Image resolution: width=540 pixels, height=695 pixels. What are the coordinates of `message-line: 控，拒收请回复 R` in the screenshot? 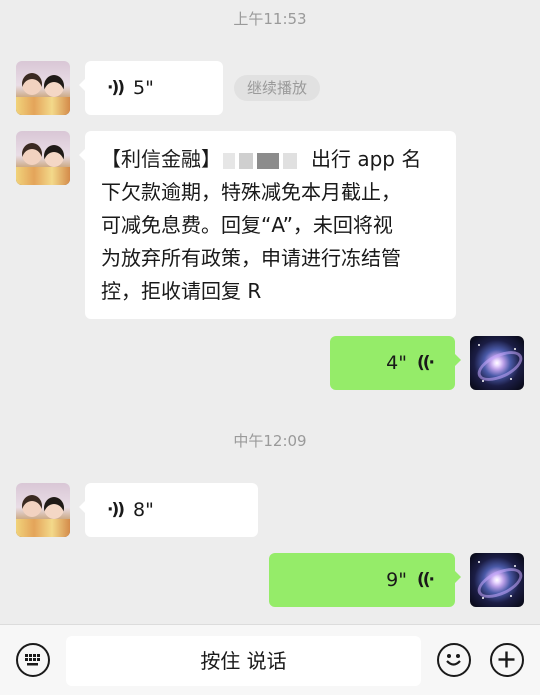 It's located at (181, 291).